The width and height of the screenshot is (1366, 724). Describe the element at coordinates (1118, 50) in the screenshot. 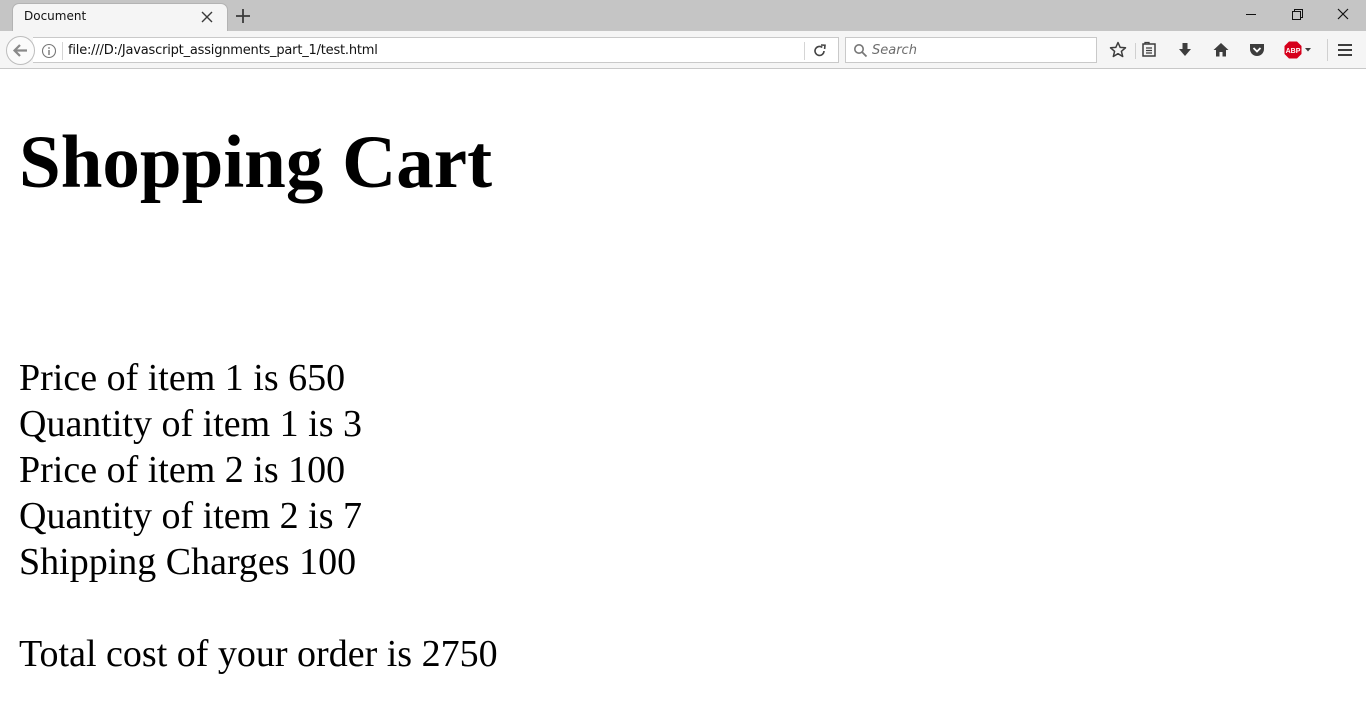

I see `bookmark-star-icon` at that location.